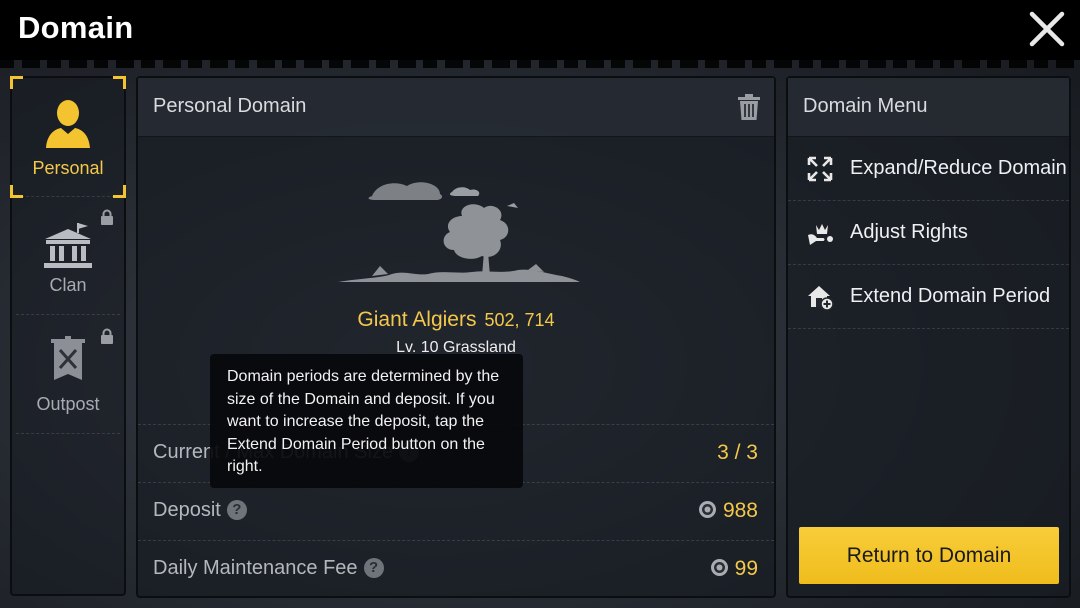  I want to click on fee-value-group: 99, so click(734, 569).